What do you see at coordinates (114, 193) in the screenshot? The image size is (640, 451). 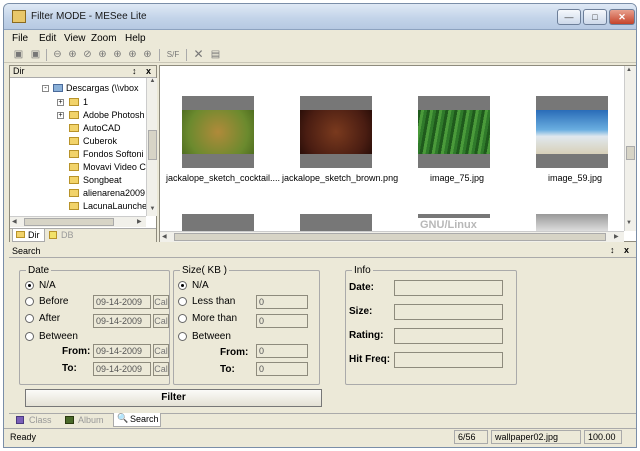 I see `tree-item: alienarena2009` at bounding box center [114, 193].